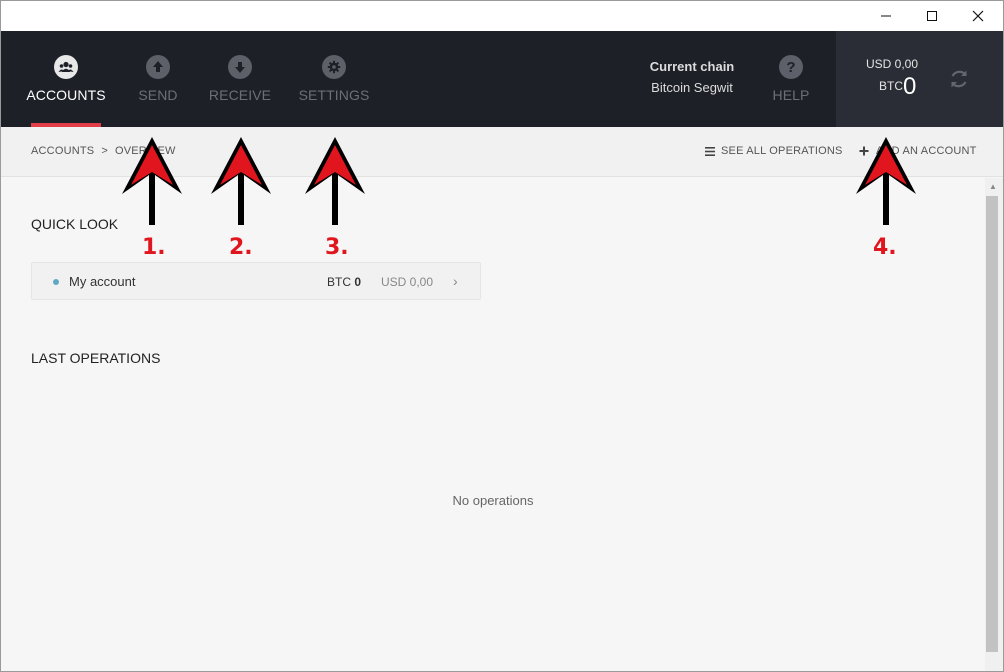 The height and width of the screenshot is (672, 1004). Describe the element at coordinates (885, 247) in the screenshot. I see `annotation-label: 4.` at that location.